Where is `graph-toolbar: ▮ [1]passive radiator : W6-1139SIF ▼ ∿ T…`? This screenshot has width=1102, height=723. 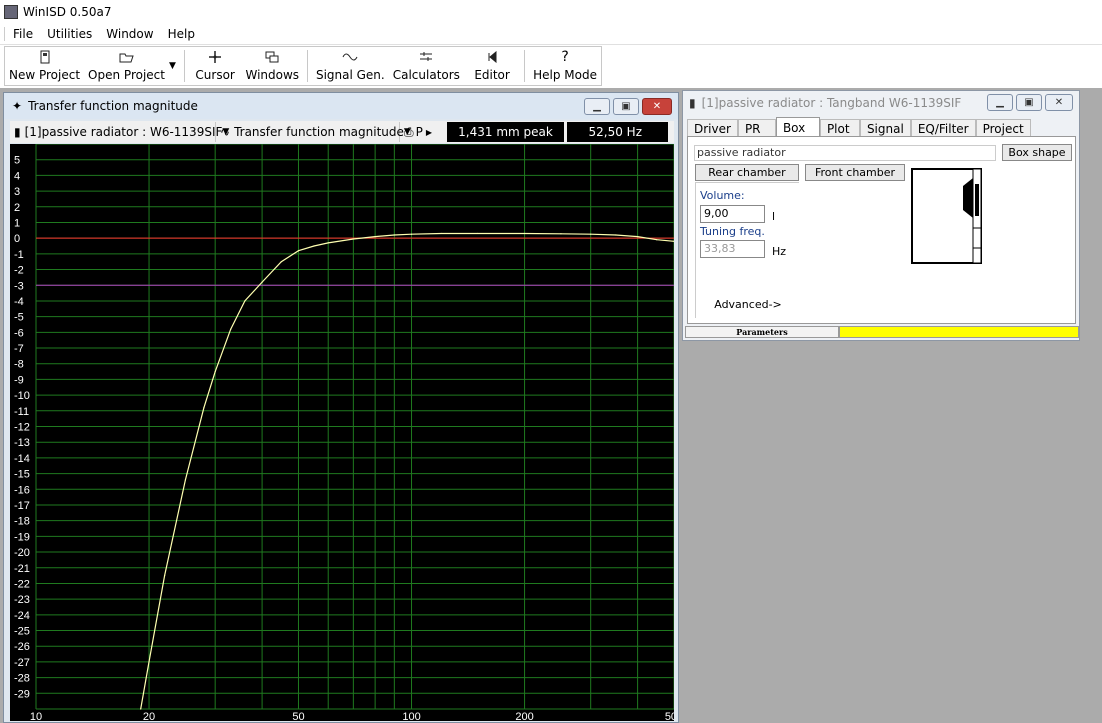
graph-toolbar: ▮ [1]passive radiator : W6-1139SIF ▼ ∿ T… is located at coordinates (342, 132).